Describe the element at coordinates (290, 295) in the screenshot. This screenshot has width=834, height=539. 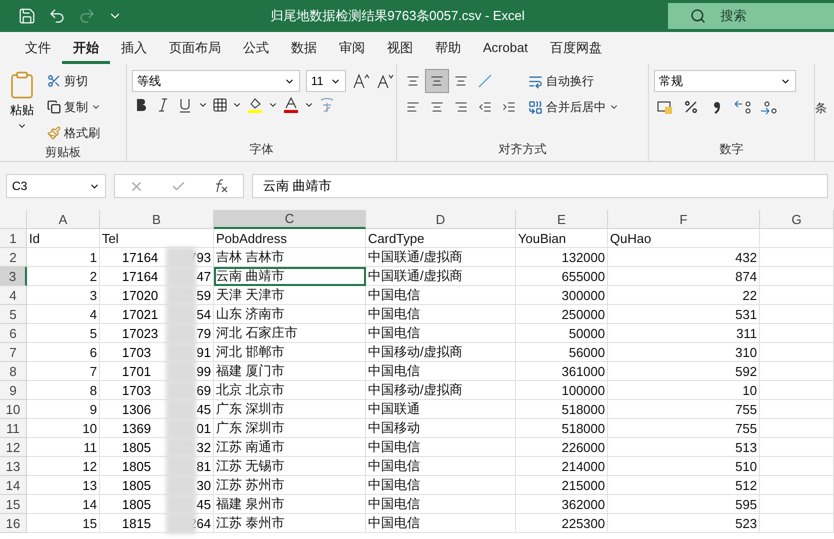
I see `table-cell: 天津 天津市` at that location.